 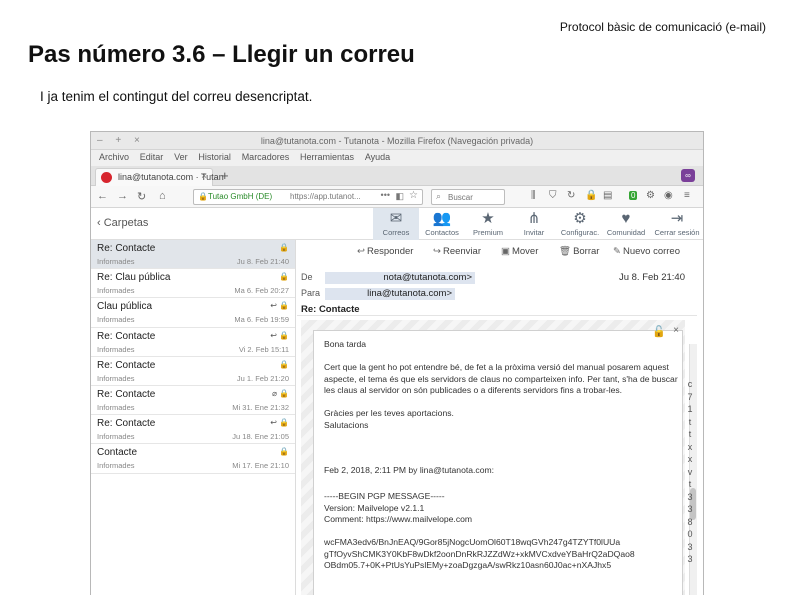 I want to click on mail-list-item: Contacte 🔒 Informades Mi 17. Ene 21:10, so click(x=193, y=459).